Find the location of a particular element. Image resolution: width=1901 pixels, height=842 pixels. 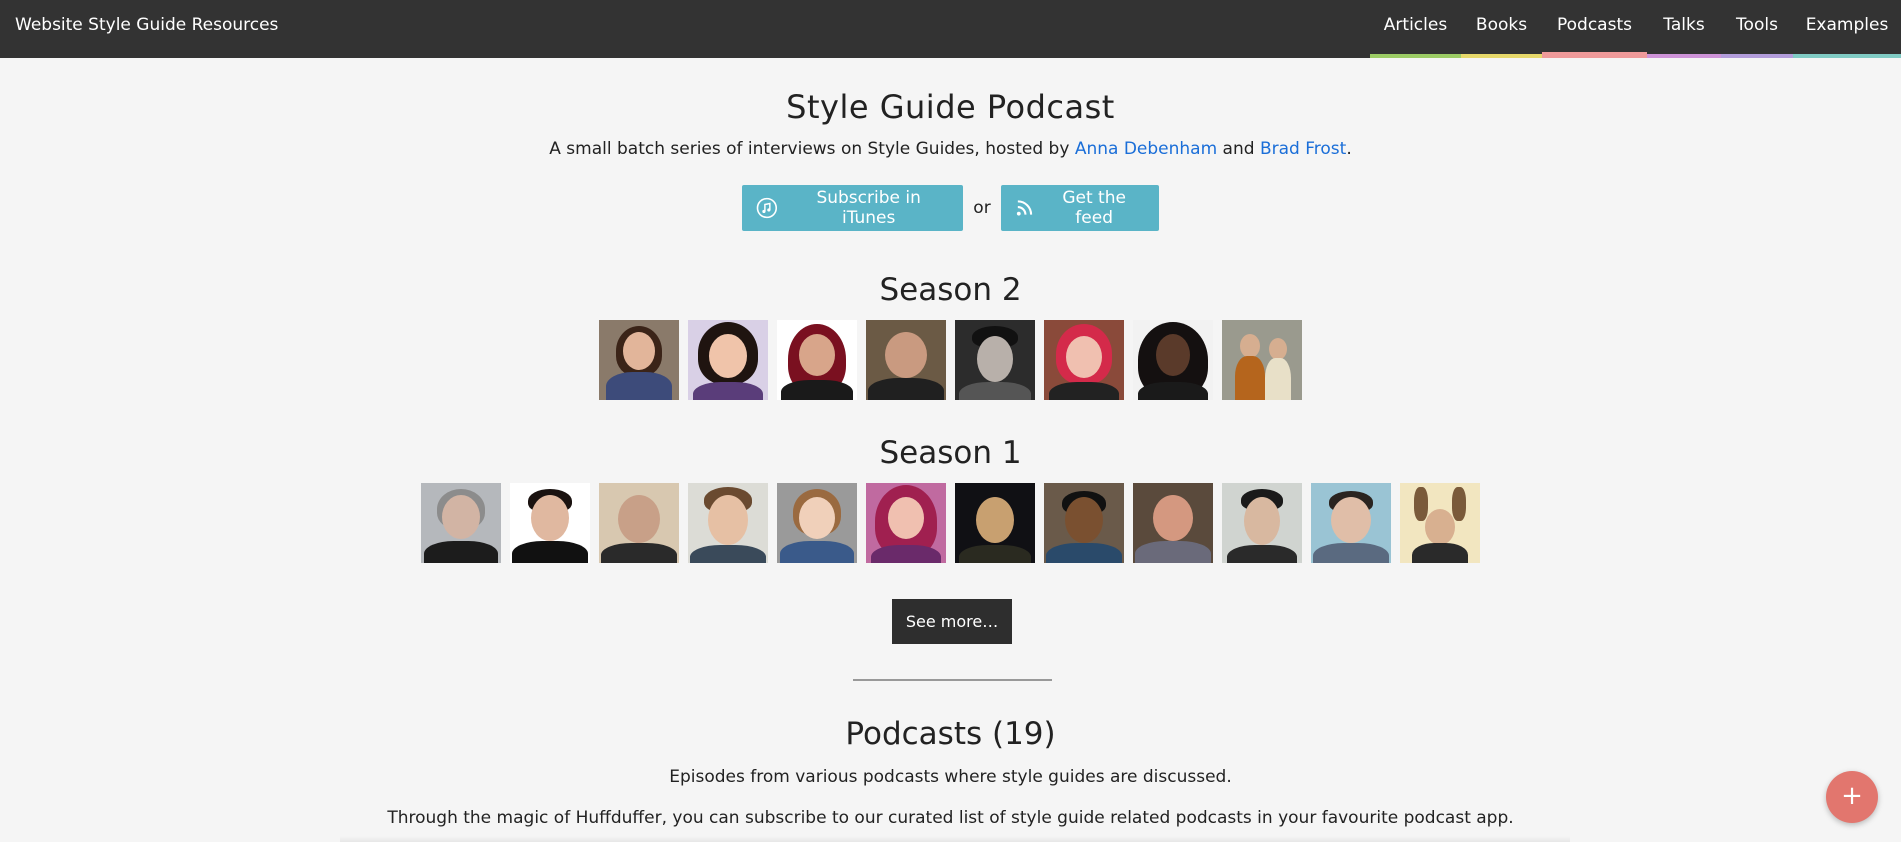

floating-add-button: + is located at coordinates (1852, 797).